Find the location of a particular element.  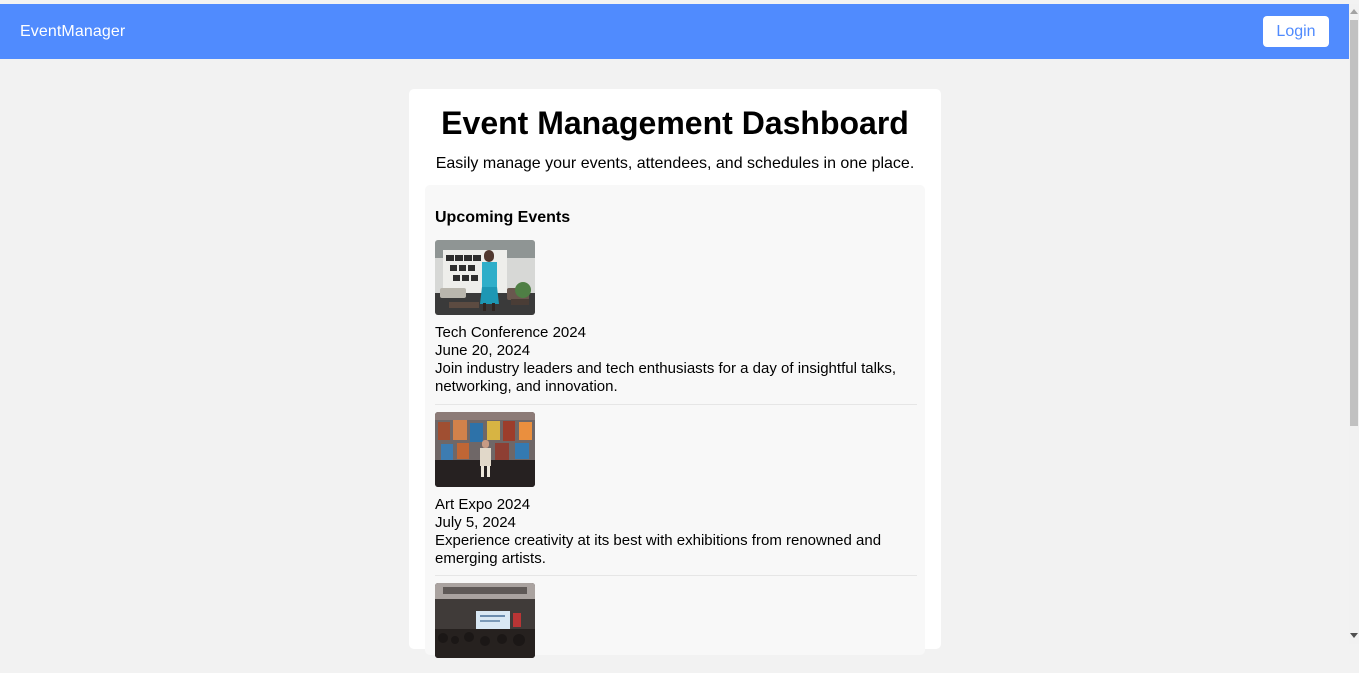

event-date: July 5, 2024 is located at coordinates (475, 522).